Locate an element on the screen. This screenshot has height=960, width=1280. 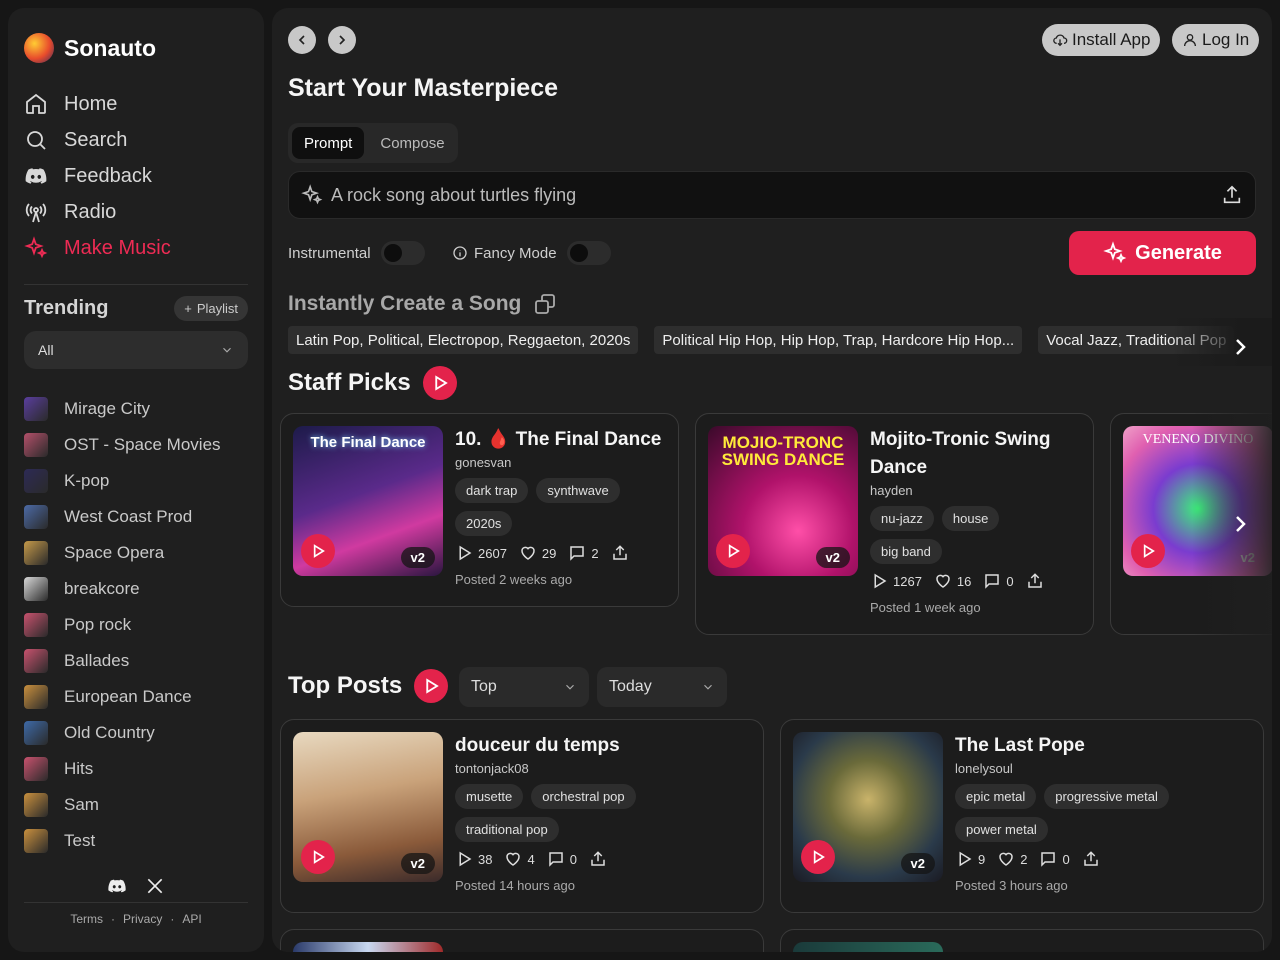
back-button is located at coordinates (302, 40).